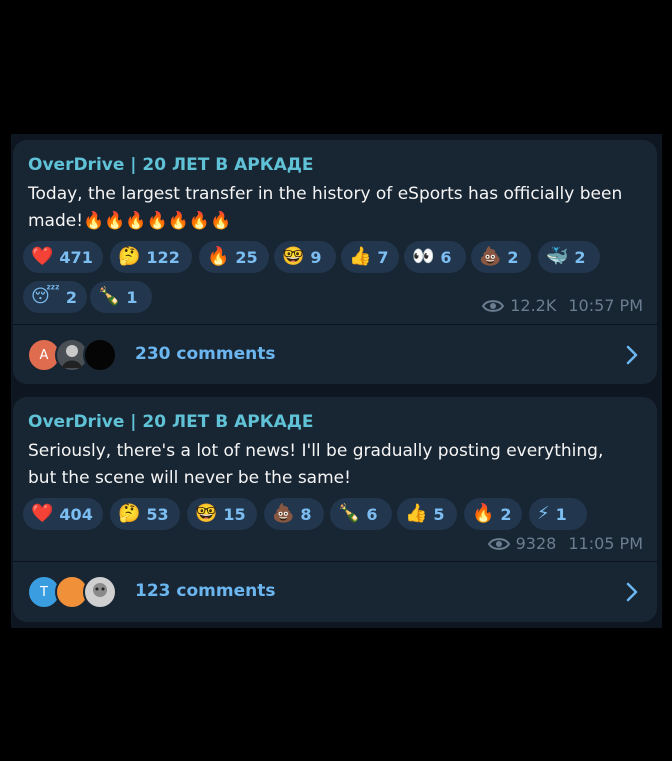  What do you see at coordinates (565, 543) in the screenshot?
I see `post-meta: 9328 11:05 PM` at bounding box center [565, 543].